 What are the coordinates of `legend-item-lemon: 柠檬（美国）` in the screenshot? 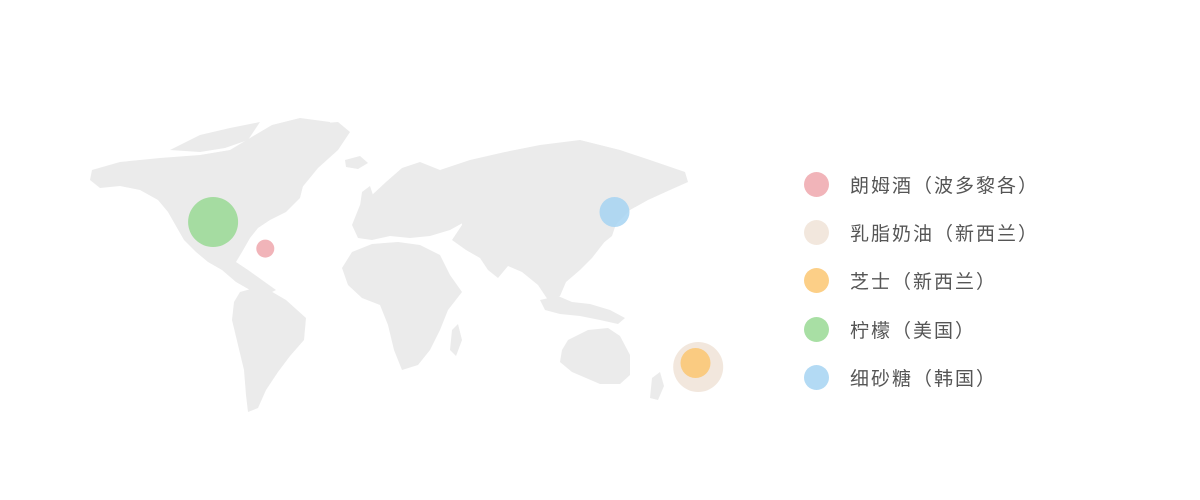 It's located at (994, 329).